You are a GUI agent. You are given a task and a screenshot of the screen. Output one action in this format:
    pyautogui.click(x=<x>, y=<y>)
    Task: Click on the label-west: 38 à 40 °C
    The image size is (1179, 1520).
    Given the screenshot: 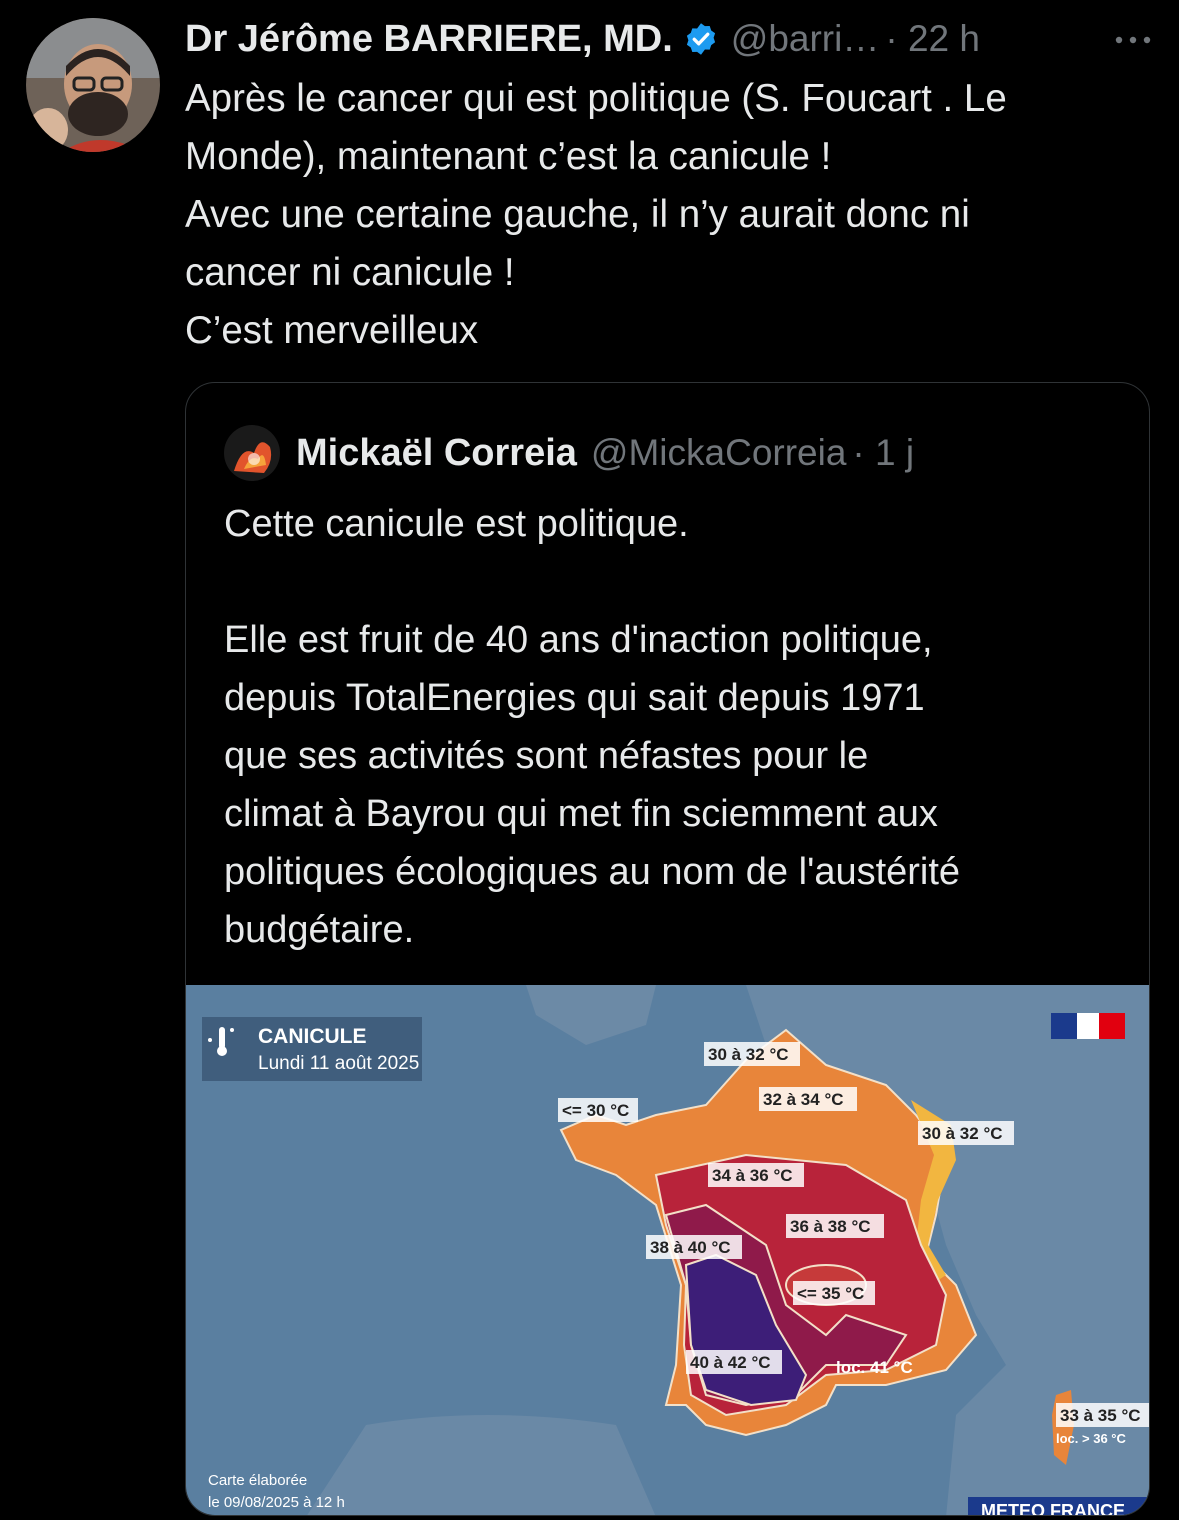 What is the action you would take?
    pyautogui.click(x=690, y=1247)
    